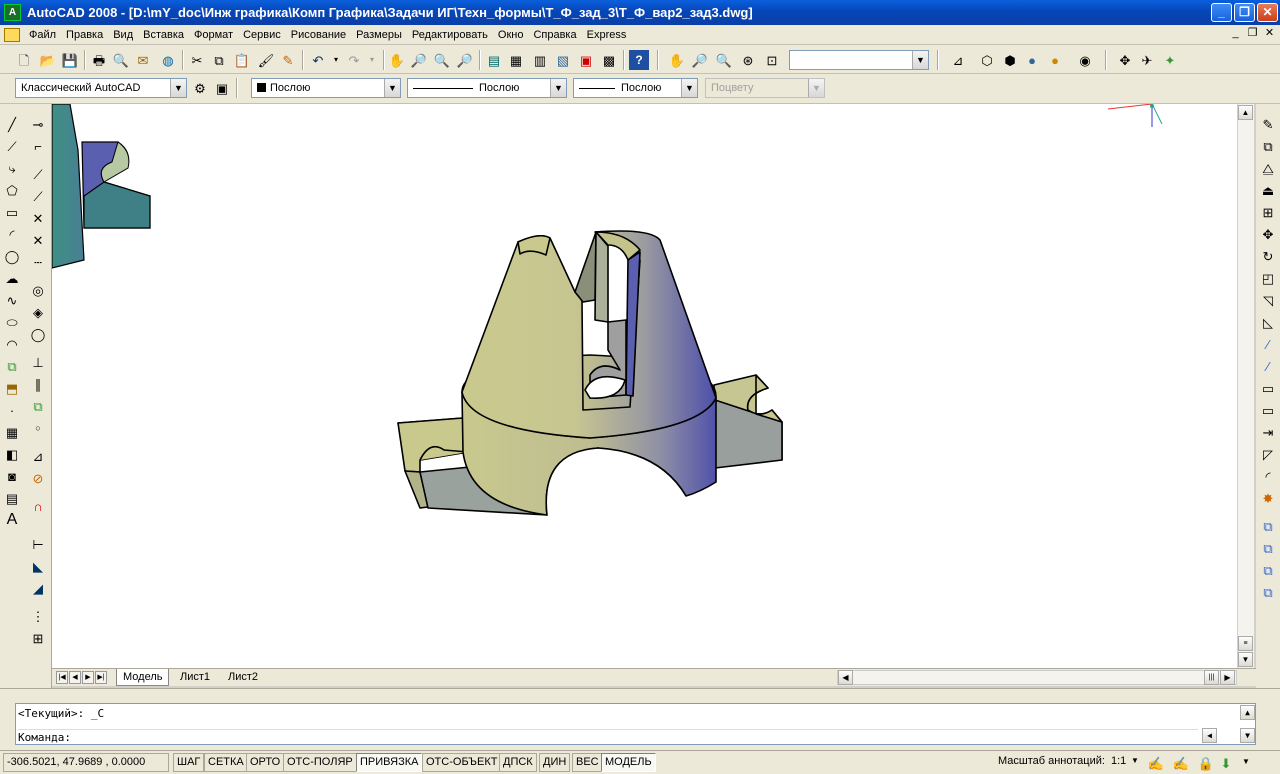  Describe the element at coordinates (200, 88) in the screenshot. I see `workspace-settings-icon: ⚙` at that location.